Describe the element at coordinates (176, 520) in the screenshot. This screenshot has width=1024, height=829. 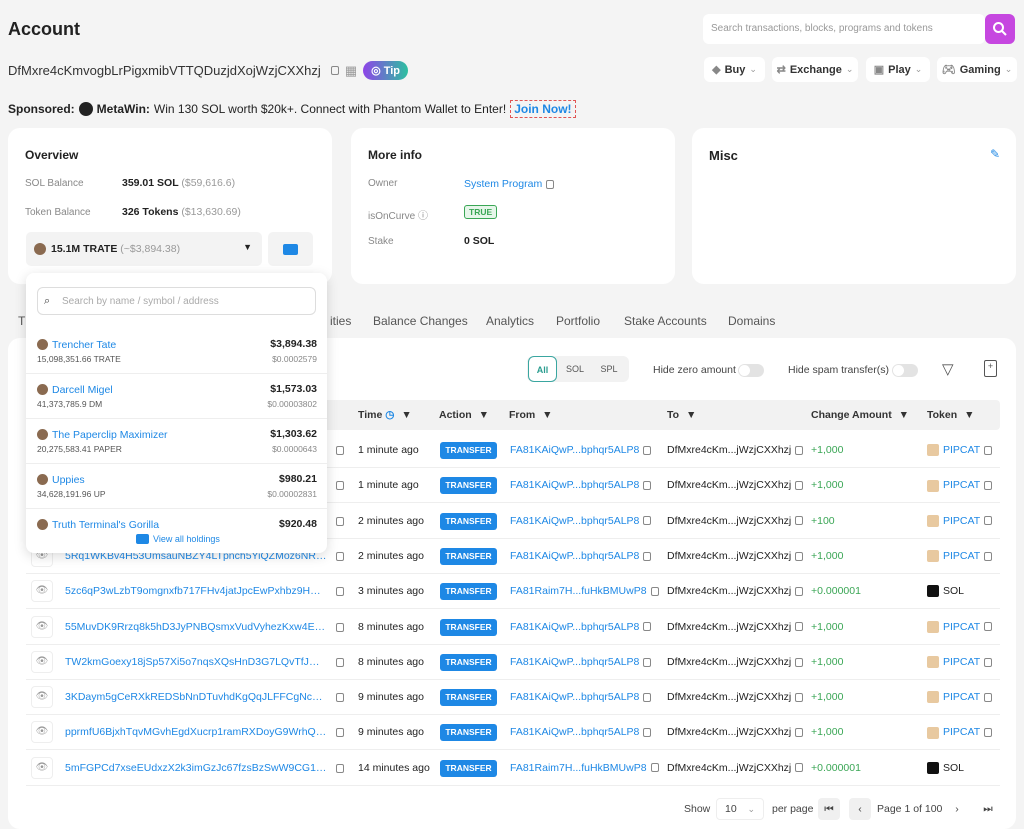
I see `holding-item: Truth Terminal's Gorilla $920.48` at that location.